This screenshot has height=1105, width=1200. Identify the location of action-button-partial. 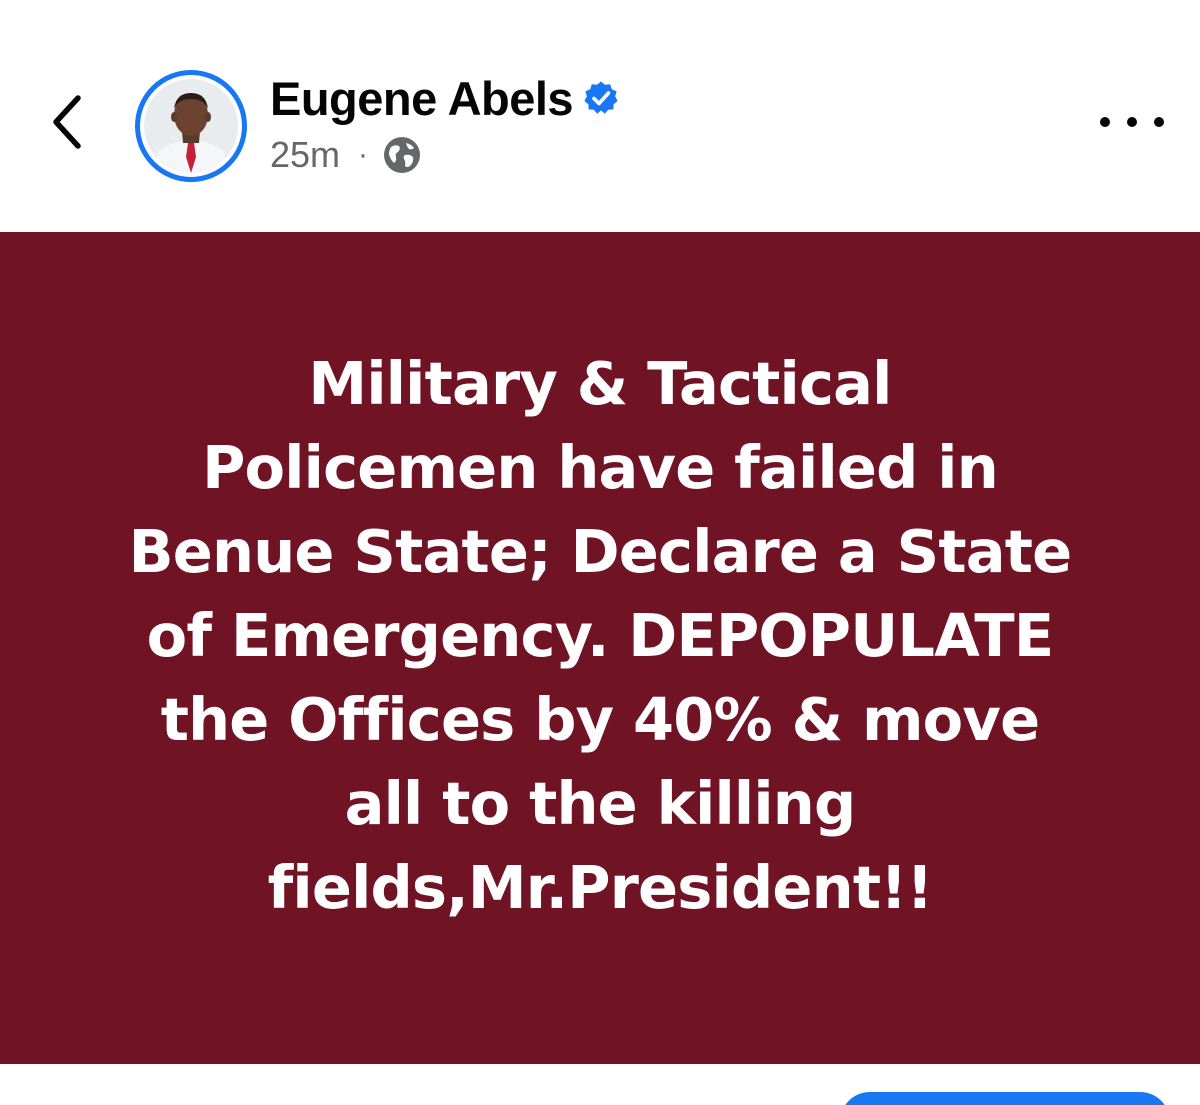
(1005, 1098).